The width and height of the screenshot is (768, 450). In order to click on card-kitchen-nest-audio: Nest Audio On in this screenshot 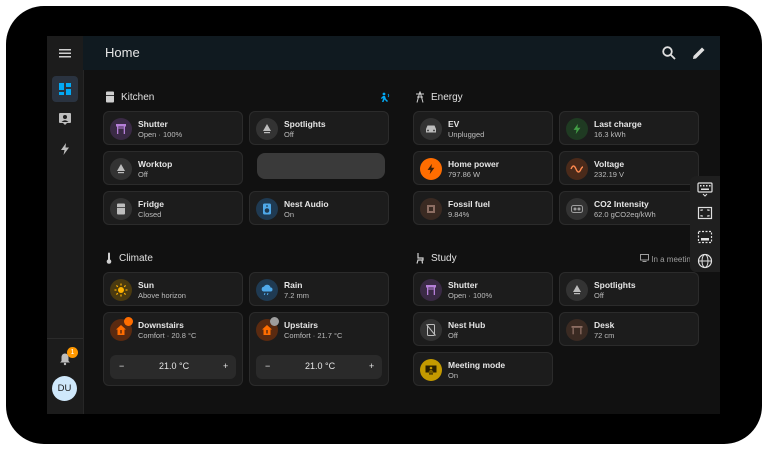, I will do `click(319, 208)`.